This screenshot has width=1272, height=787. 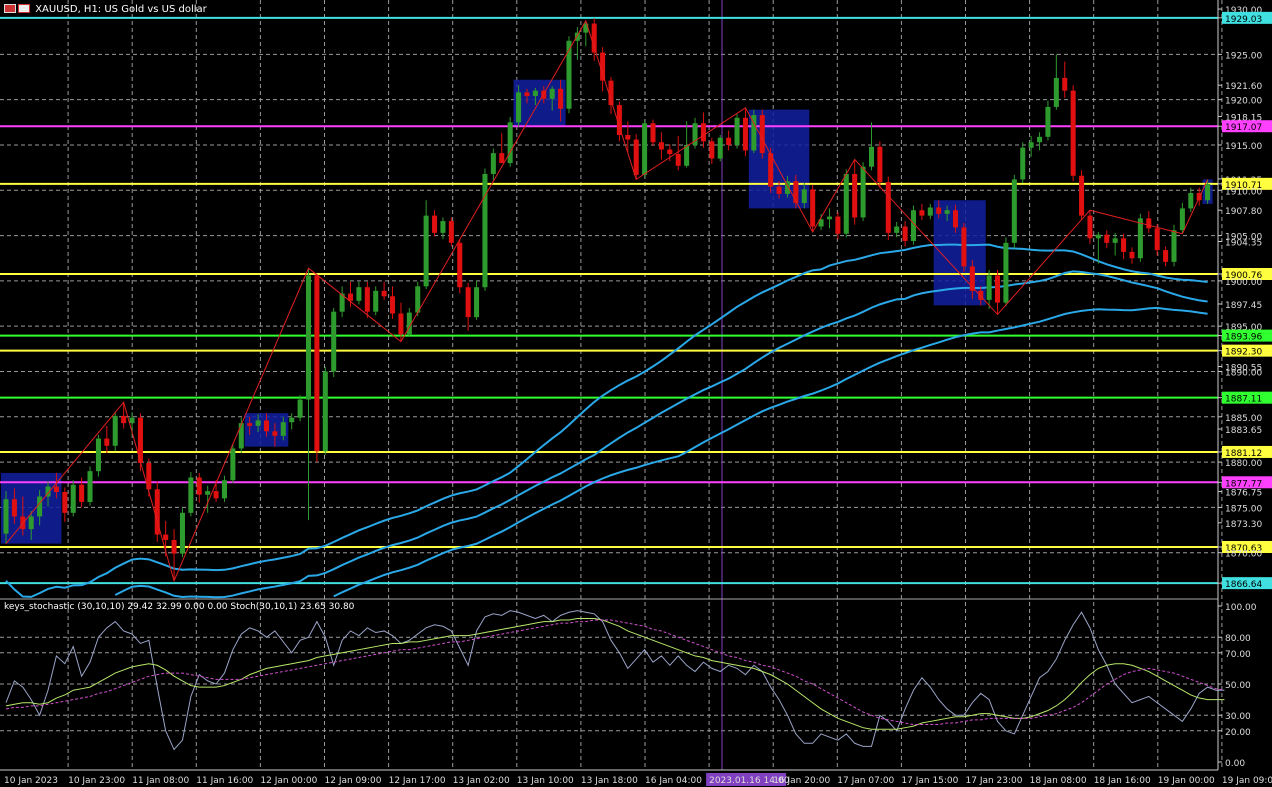 I want to click on time-tick-label: 17 Jan 15:00, so click(x=929, y=781).